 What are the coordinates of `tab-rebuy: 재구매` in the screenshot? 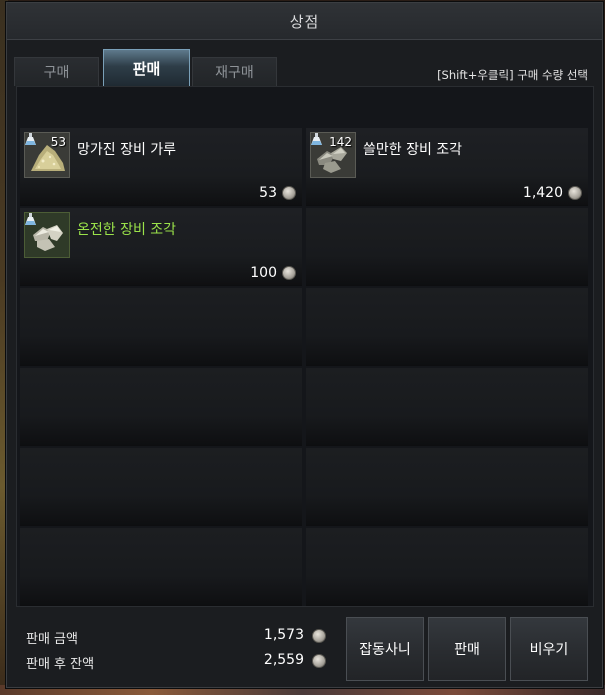 It's located at (234, 71).